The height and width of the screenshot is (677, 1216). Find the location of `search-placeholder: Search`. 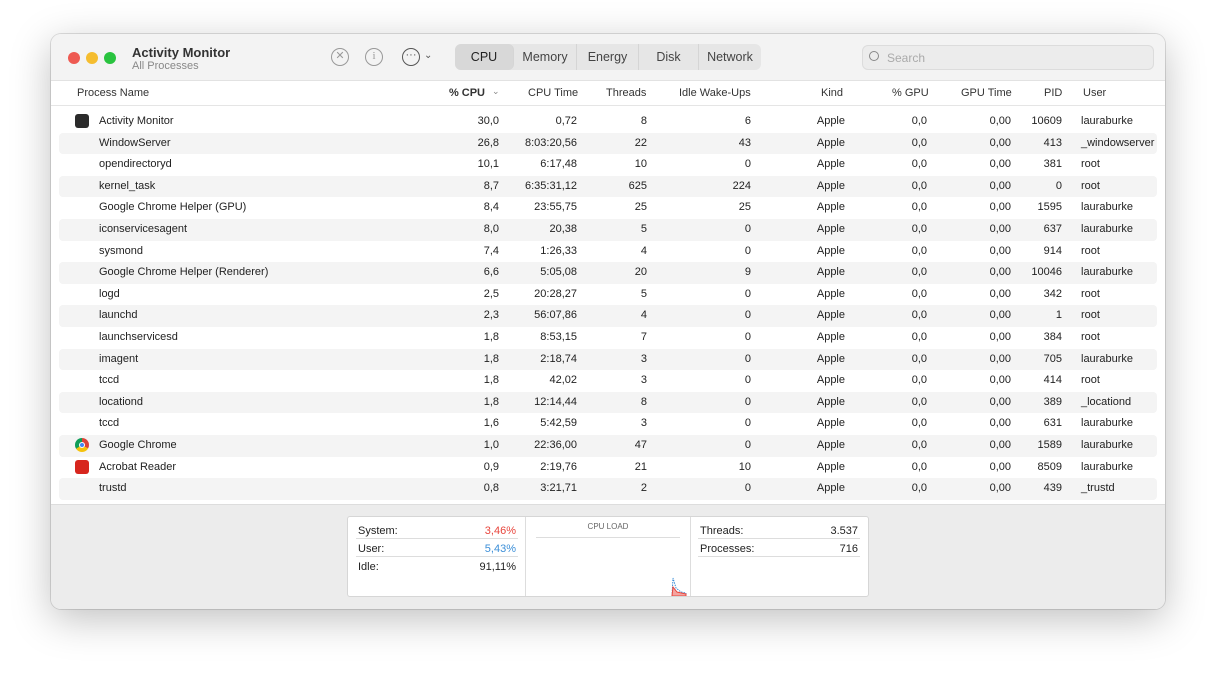

search-placeholder: Search is located at coordinates (906, 58).